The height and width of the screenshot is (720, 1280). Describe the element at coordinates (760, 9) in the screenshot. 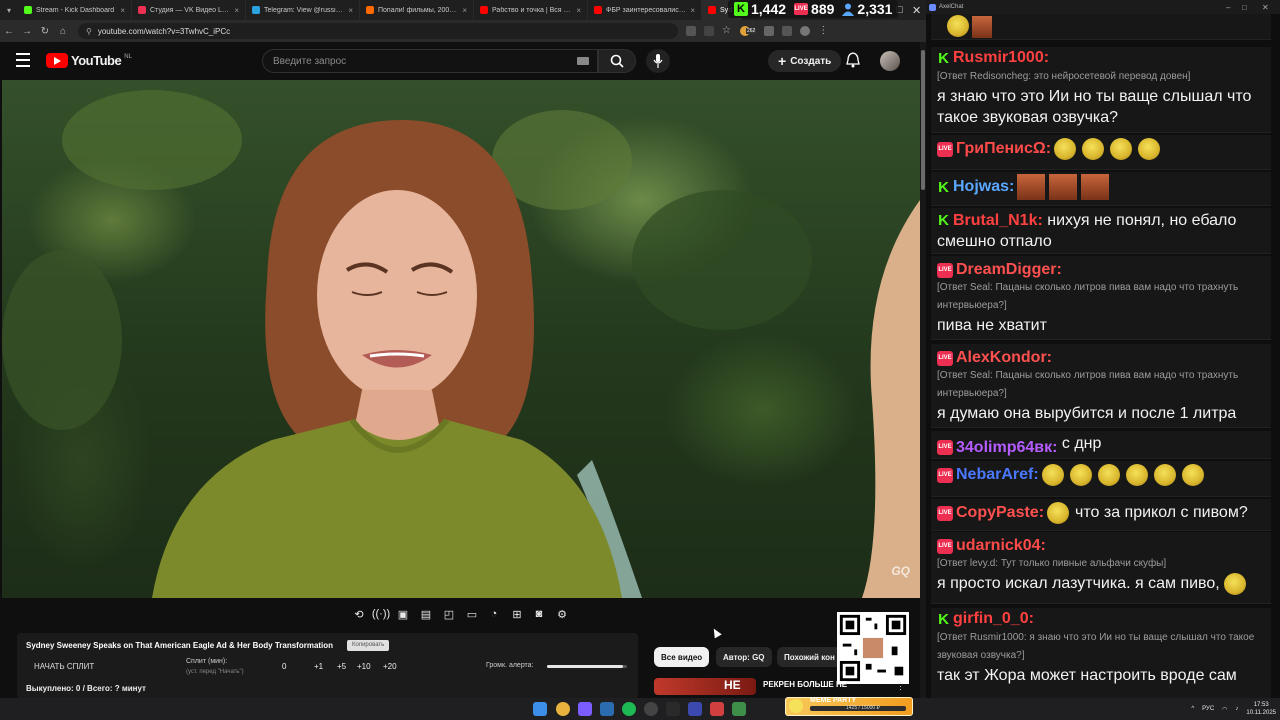

I see `kick-viewers: K 1,442` at that location.